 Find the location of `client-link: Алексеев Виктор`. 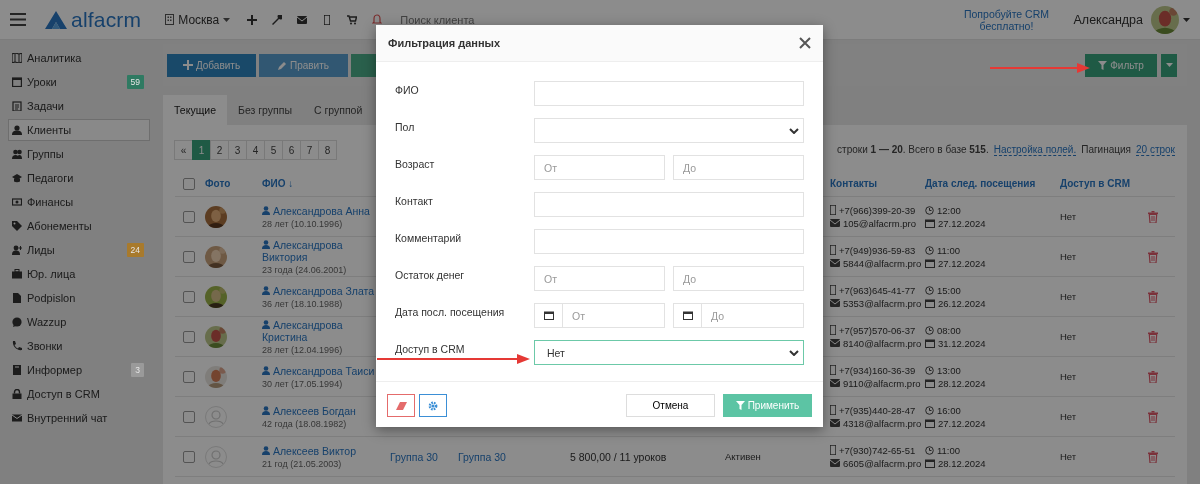

client-link: Алексеев Виктор is located at coordinates (309, 450).